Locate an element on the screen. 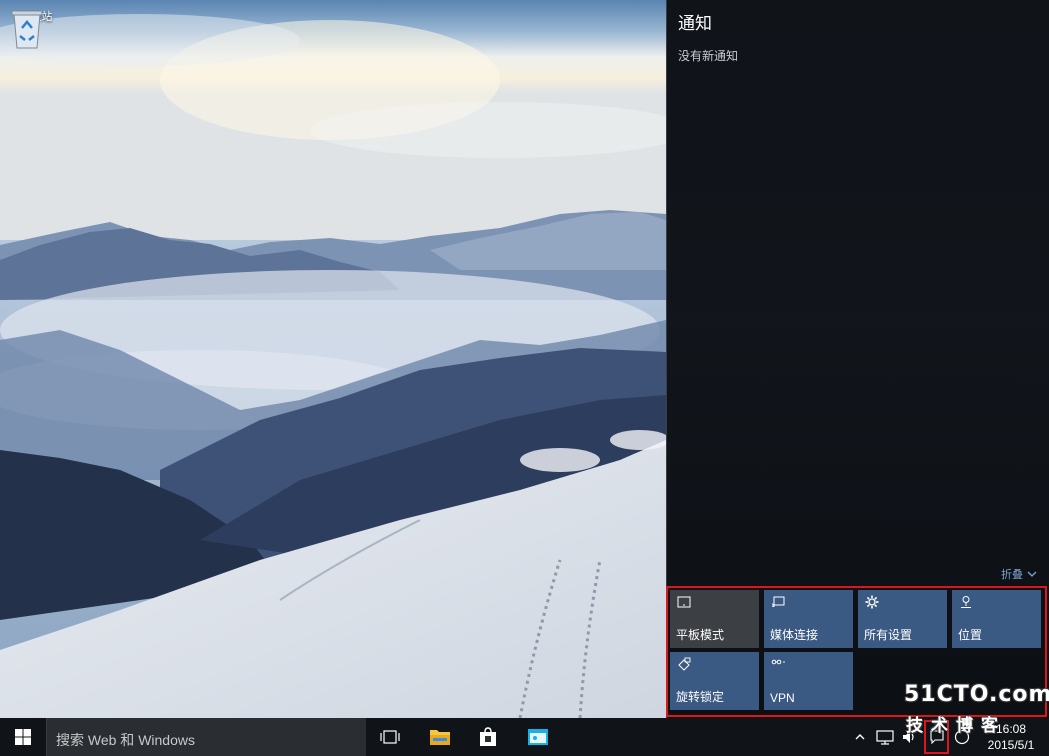 This screenshot has height=756, width=1049. chevron-down-icon is located at coordinates (1032, 574).